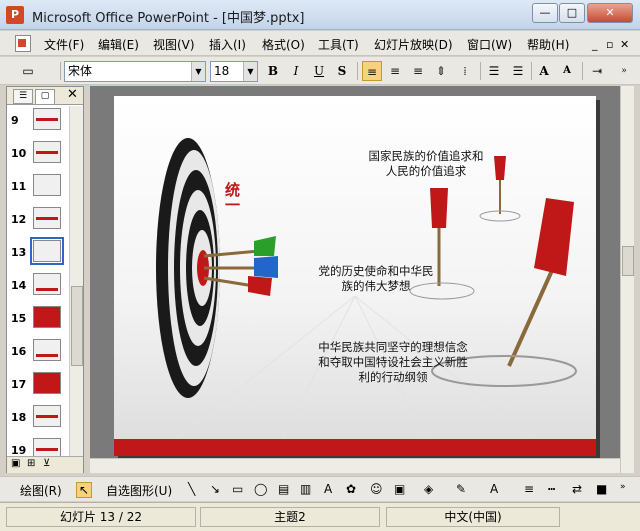 The height and width of the screenshot is (531, 640). What do you see at coordinates (227, 44) in the screenshot?
I see `menu-insert: 插入(I)` at bounding box center [227, 44].